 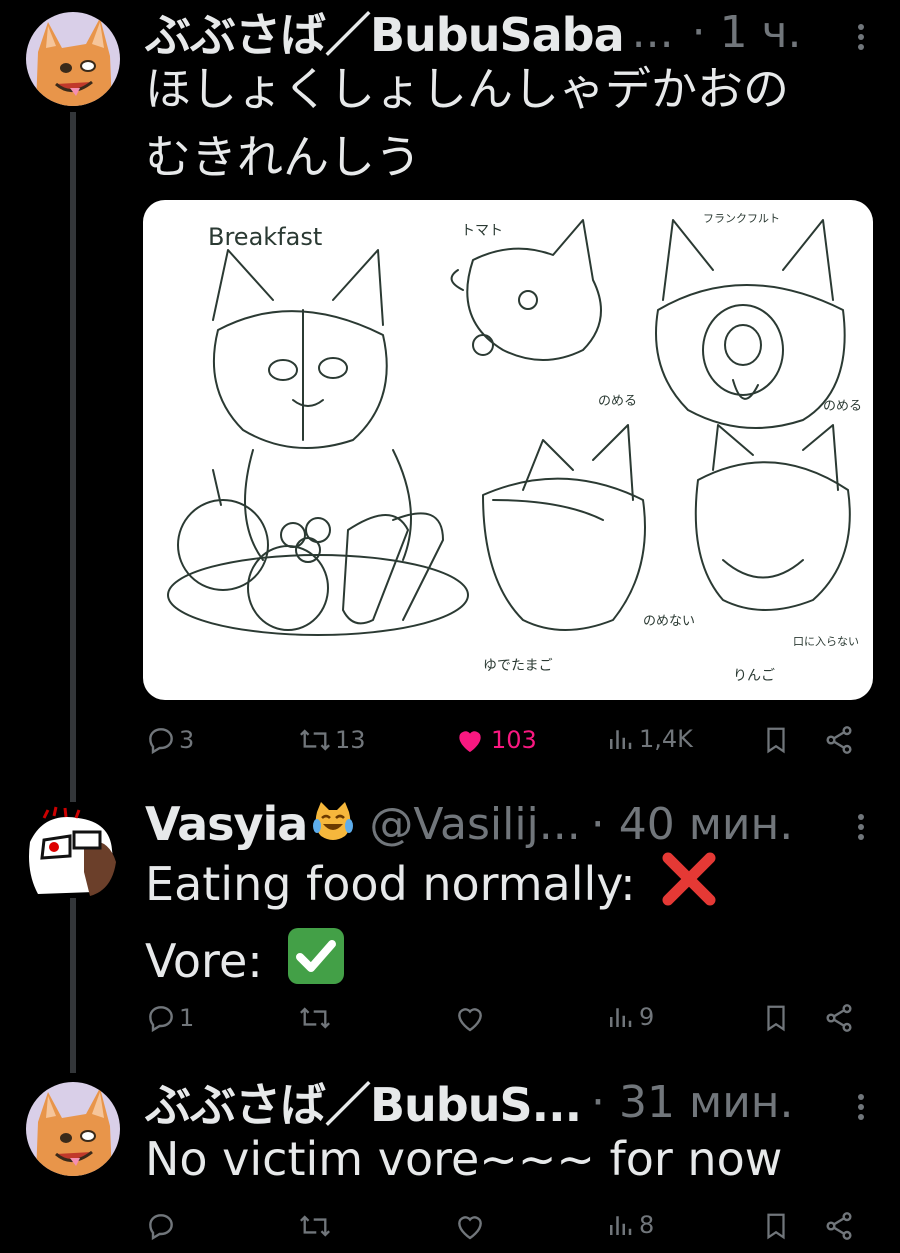 I want to click on reply-count: 3, so click(x=187, y=740).